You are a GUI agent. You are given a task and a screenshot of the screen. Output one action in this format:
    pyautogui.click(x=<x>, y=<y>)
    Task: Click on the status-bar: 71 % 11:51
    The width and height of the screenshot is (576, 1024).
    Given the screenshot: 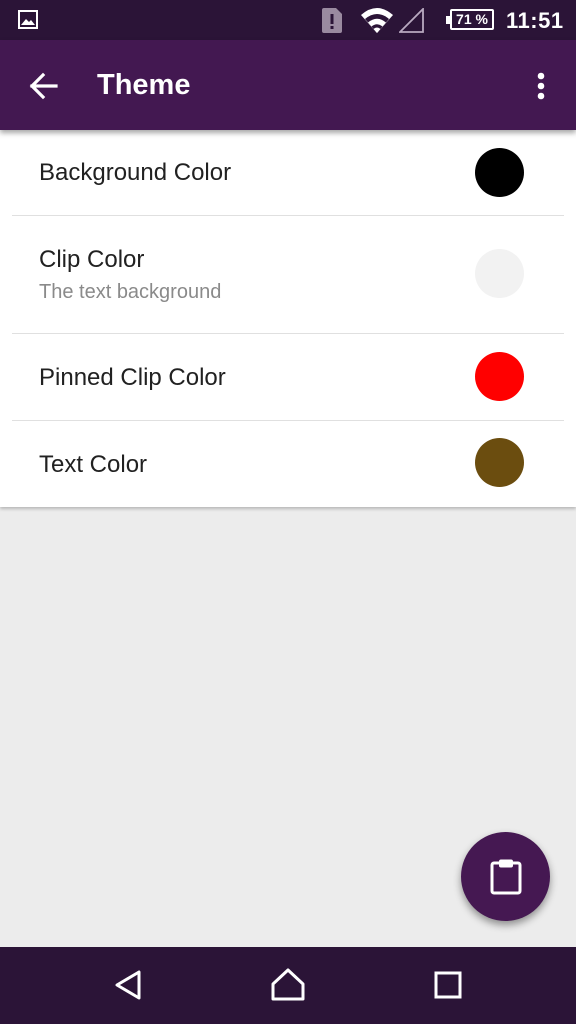 What is the action you would take?
    pyautogui.click(x=288, y=20)
    